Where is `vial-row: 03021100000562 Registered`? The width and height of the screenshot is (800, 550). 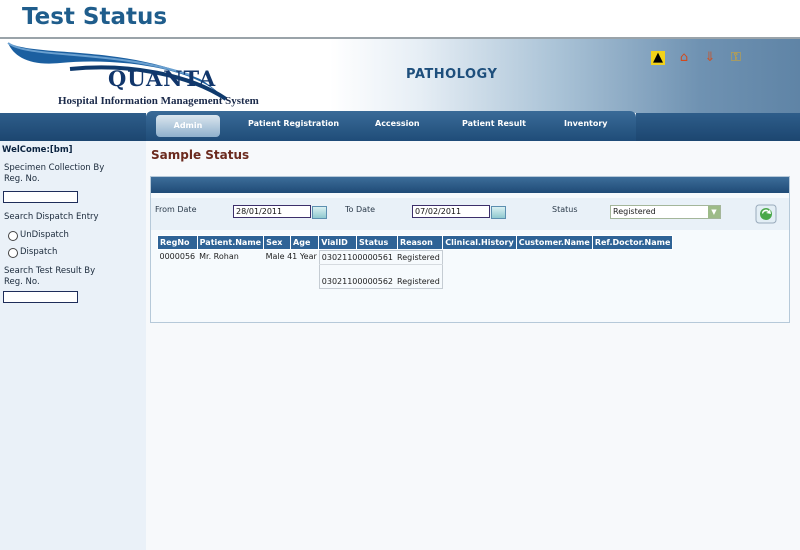
vial-row: 03021100000562 Registered is located at coordinates (381, 276).